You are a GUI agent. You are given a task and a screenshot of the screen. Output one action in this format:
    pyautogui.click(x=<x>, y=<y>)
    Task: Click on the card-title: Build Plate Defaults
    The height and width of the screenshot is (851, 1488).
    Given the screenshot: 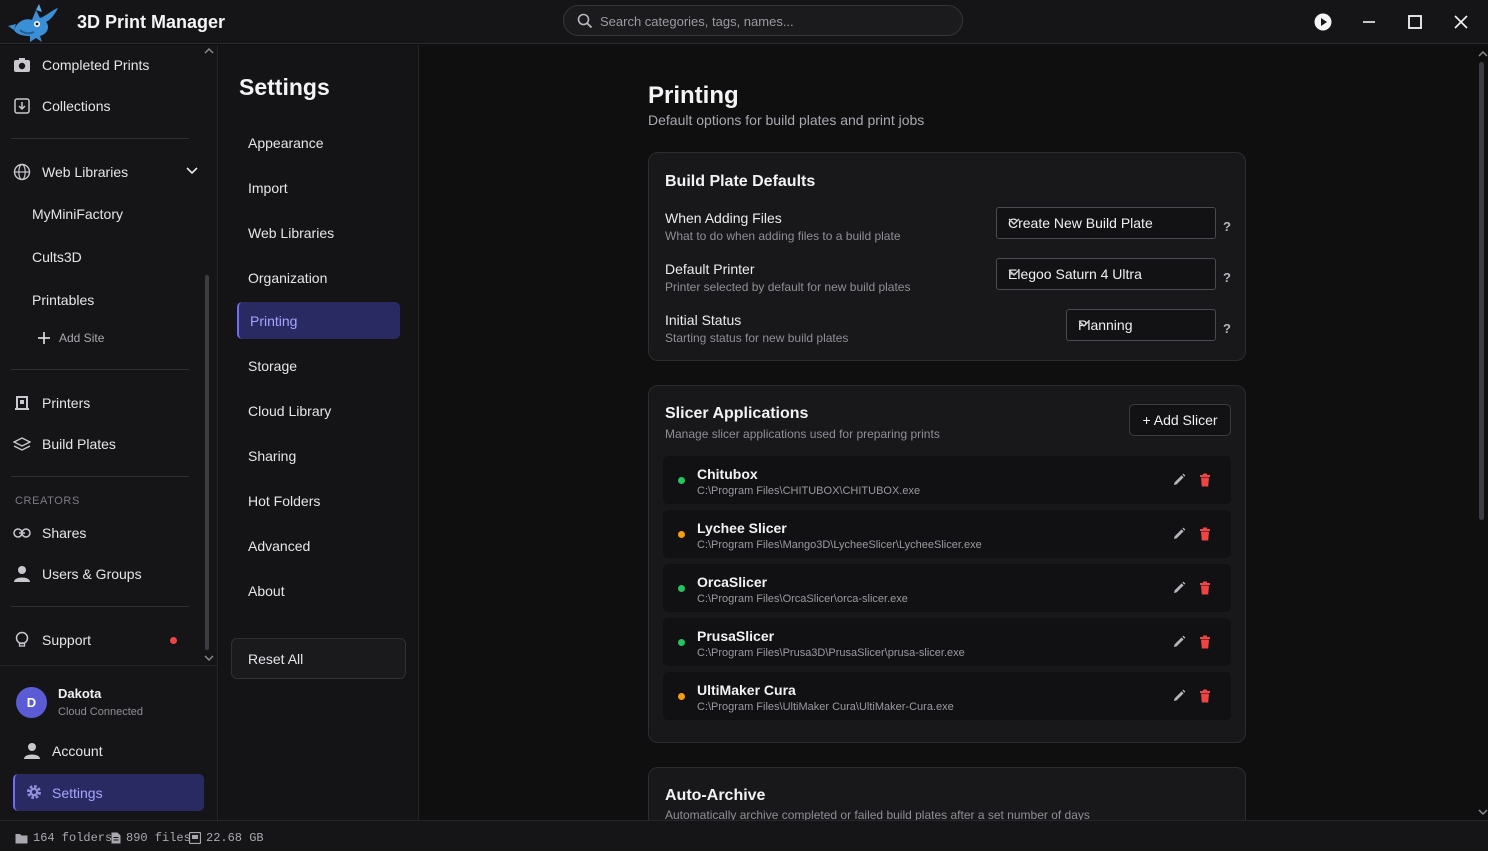 What is the action you would take?
    pyautogui.click(x=740, y=181)
    